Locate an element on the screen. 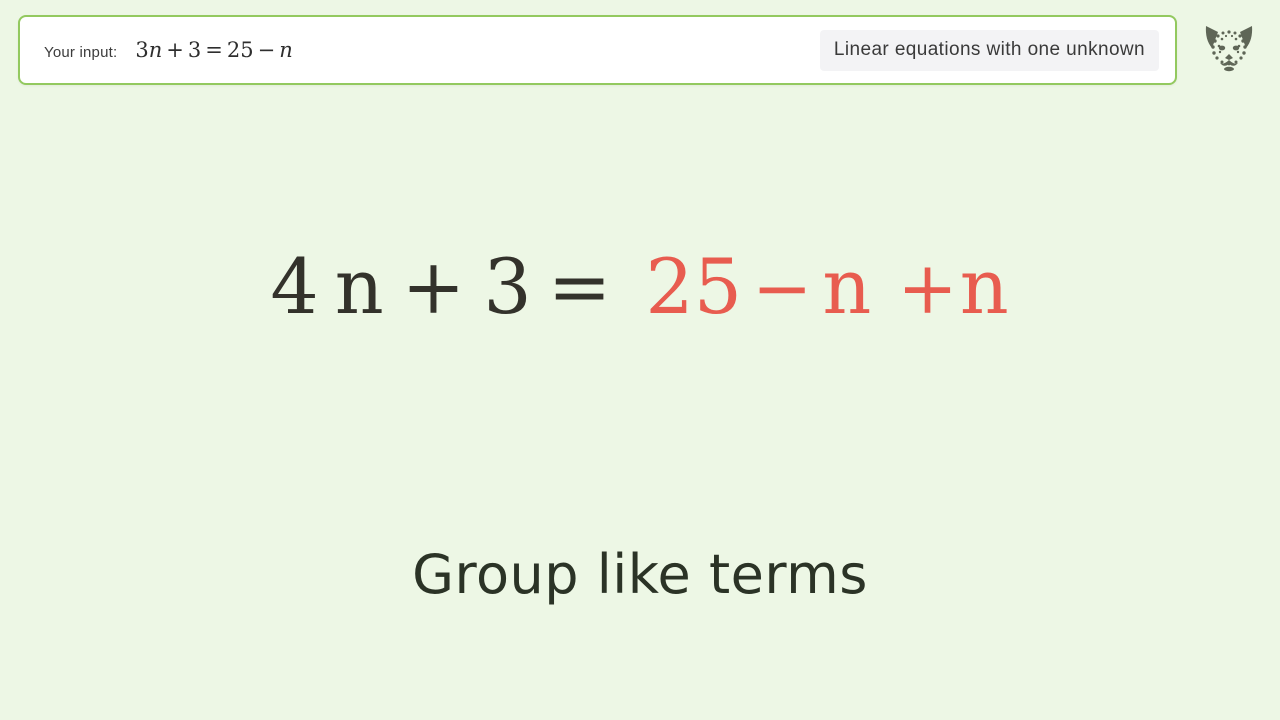  user-input-equation: 3n +3 = 25− n is located at coordinates (213, 50).